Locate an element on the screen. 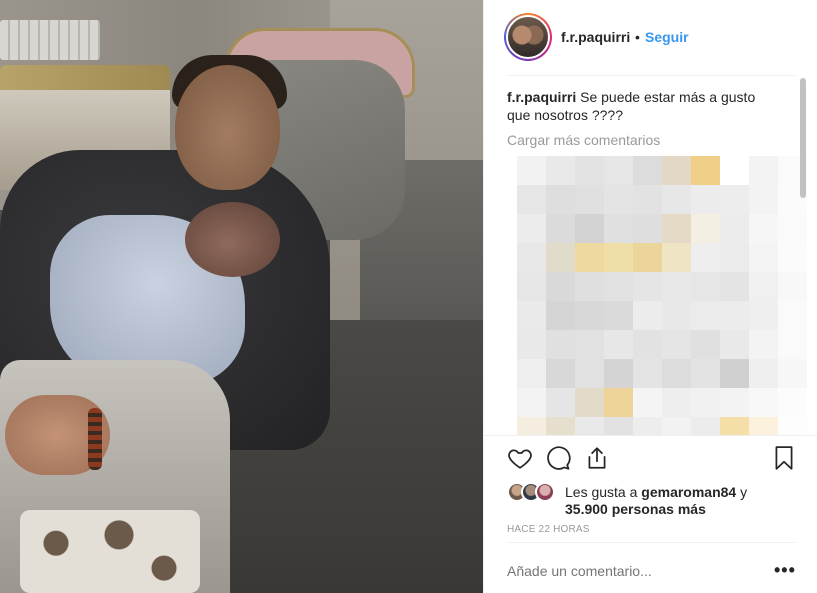 This screenshot has height=593, width=817. liker-avatar is located at coordinates (545, 492).